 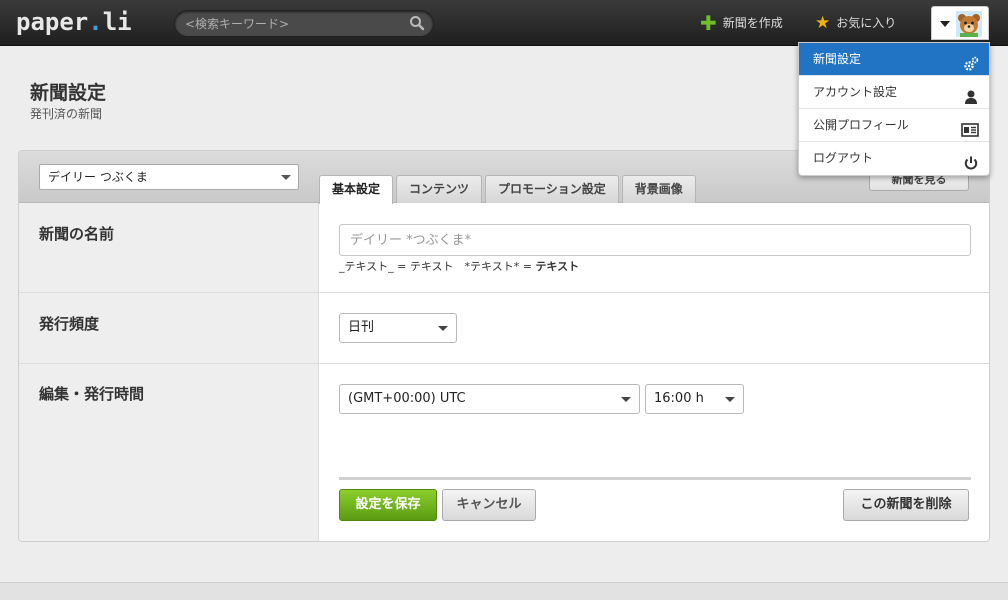 I want to click on search-icon, so click(x=417, y=24).